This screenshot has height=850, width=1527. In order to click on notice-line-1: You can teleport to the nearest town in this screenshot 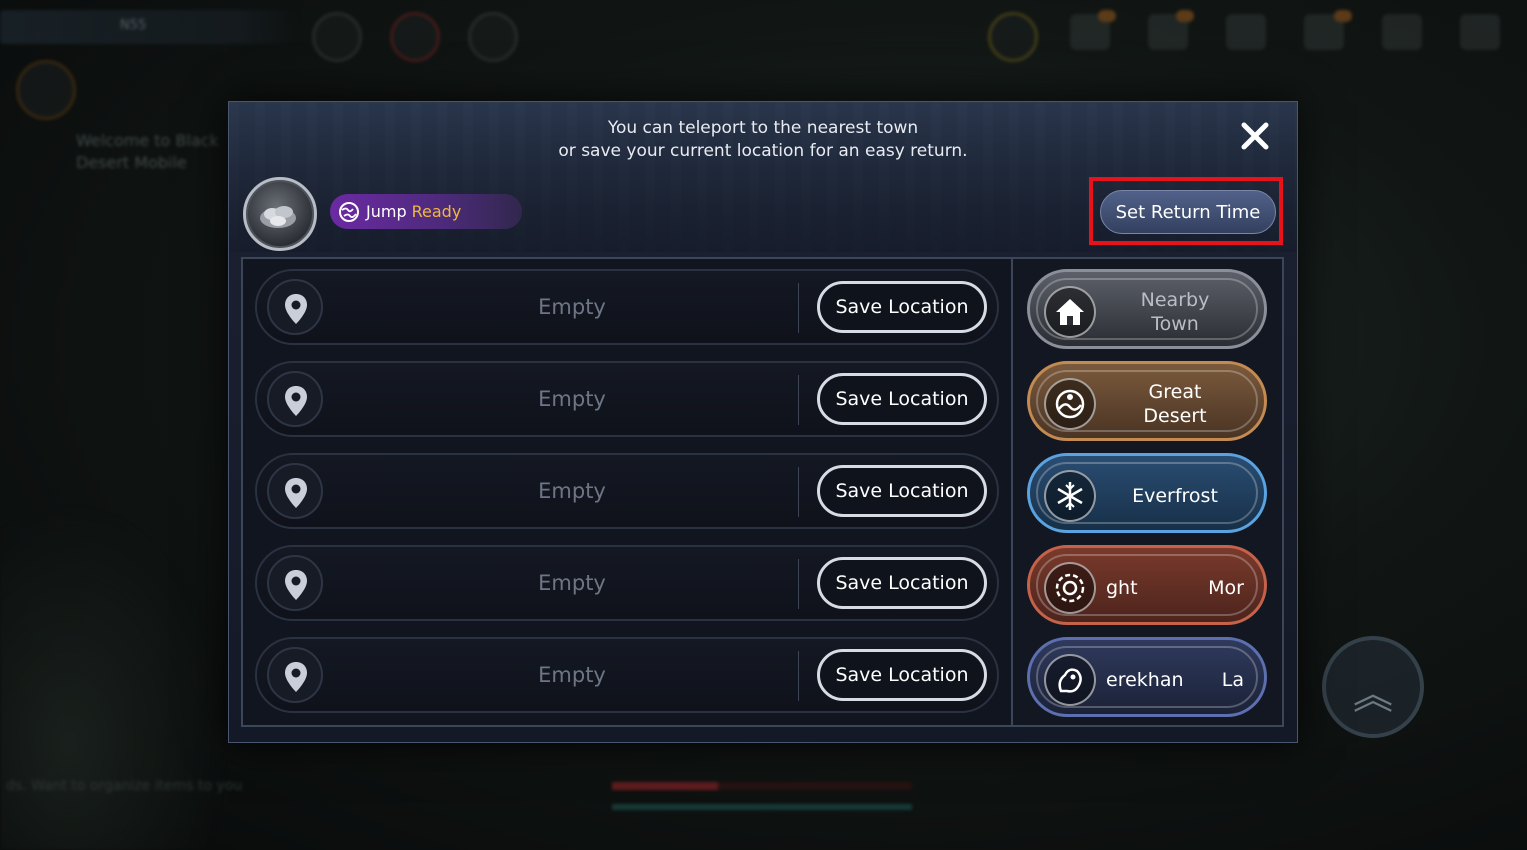, I will do `click(763, 128)`.